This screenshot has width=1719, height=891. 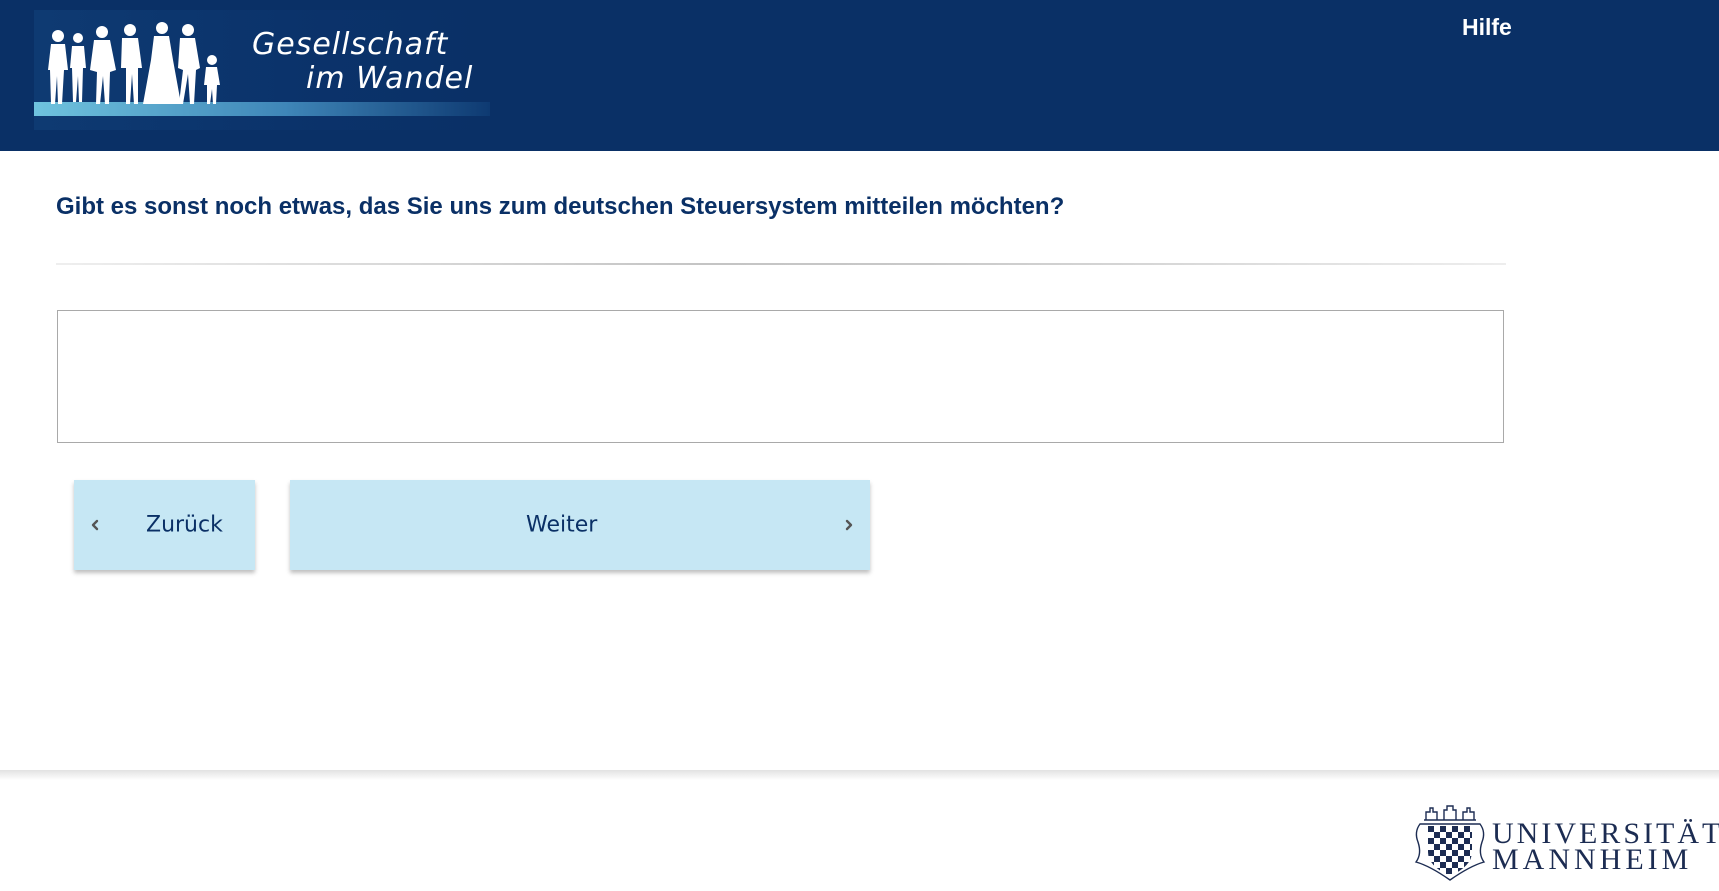 I want to click on universitaet-mannheim-logo: UNIVERSITÄT MANNHEIM, so click(x=1564, y=840).